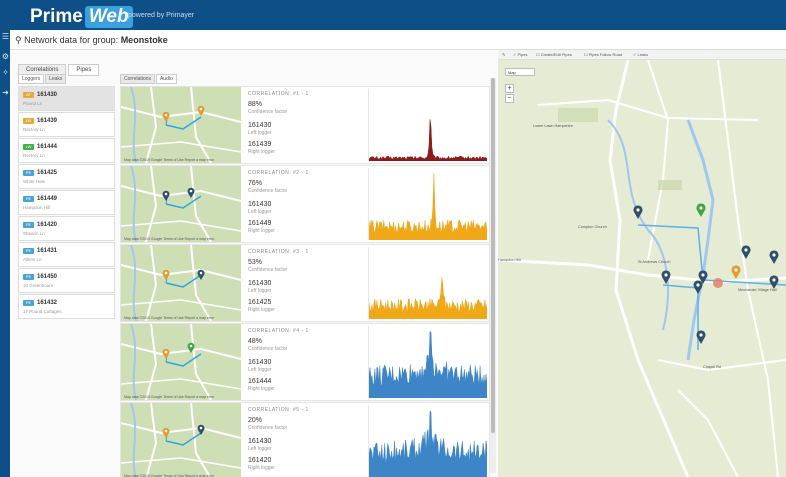 This screenshot has width=786, height=477. I want to click on map-type-select: Map, so click(520, 72).